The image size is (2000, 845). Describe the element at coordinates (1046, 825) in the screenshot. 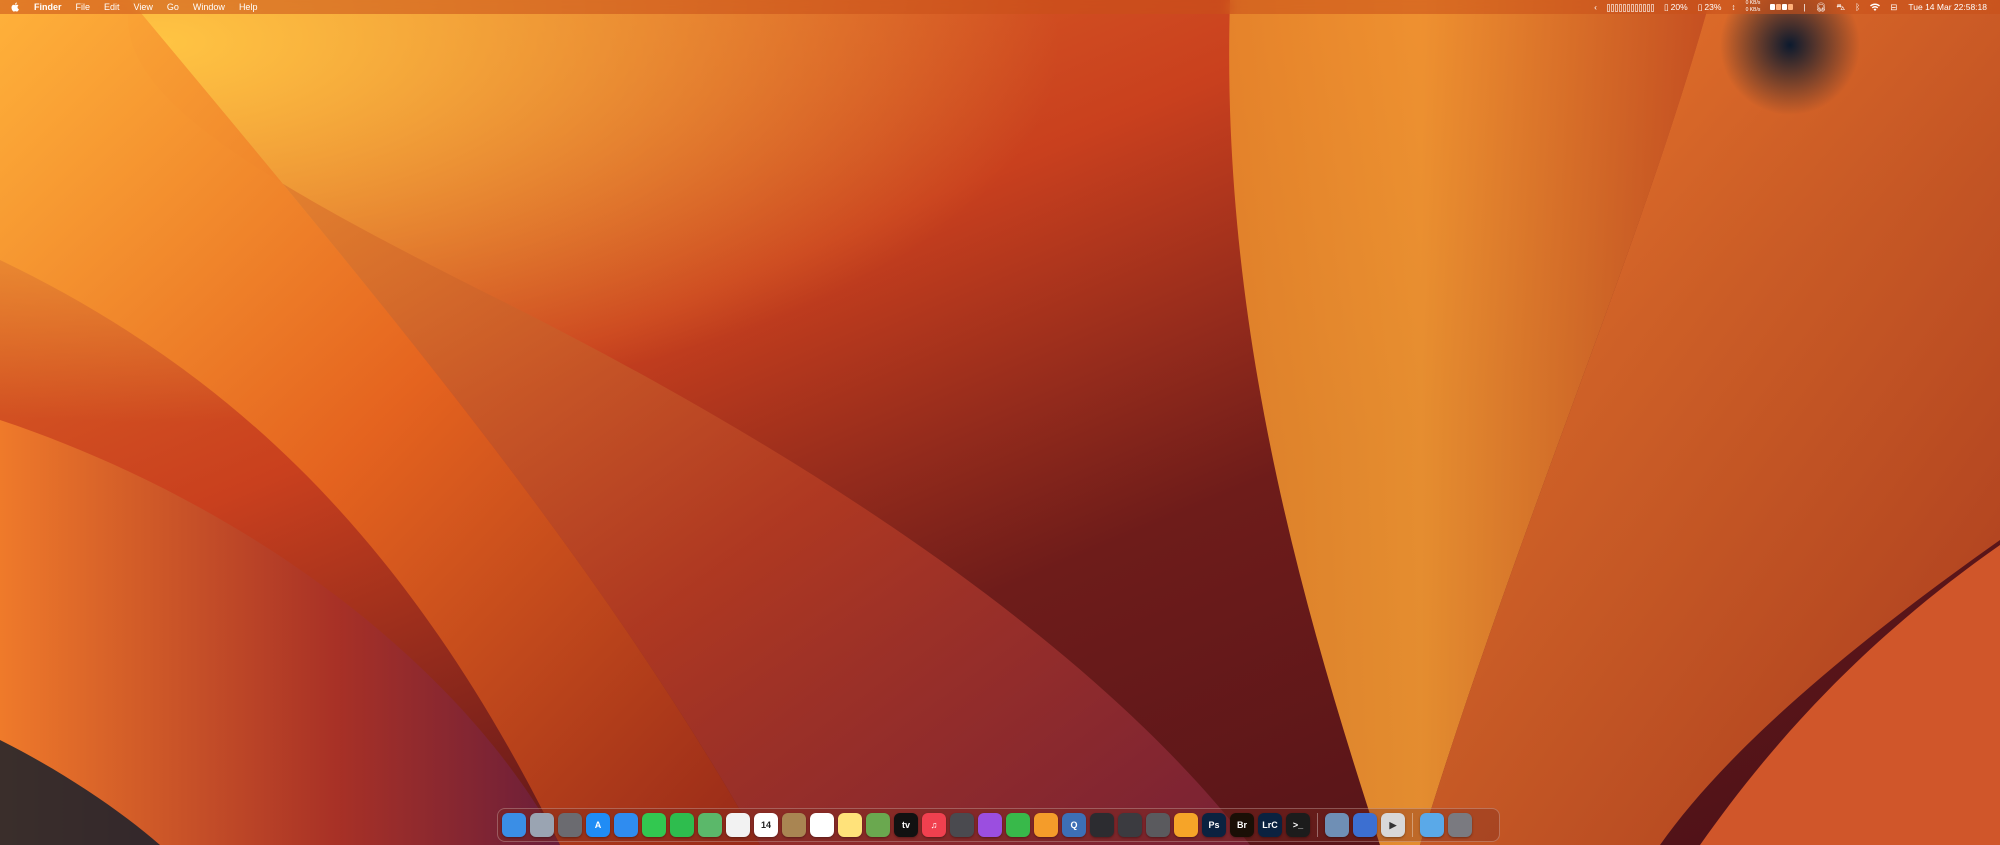

I see `pages-icon` at that location.